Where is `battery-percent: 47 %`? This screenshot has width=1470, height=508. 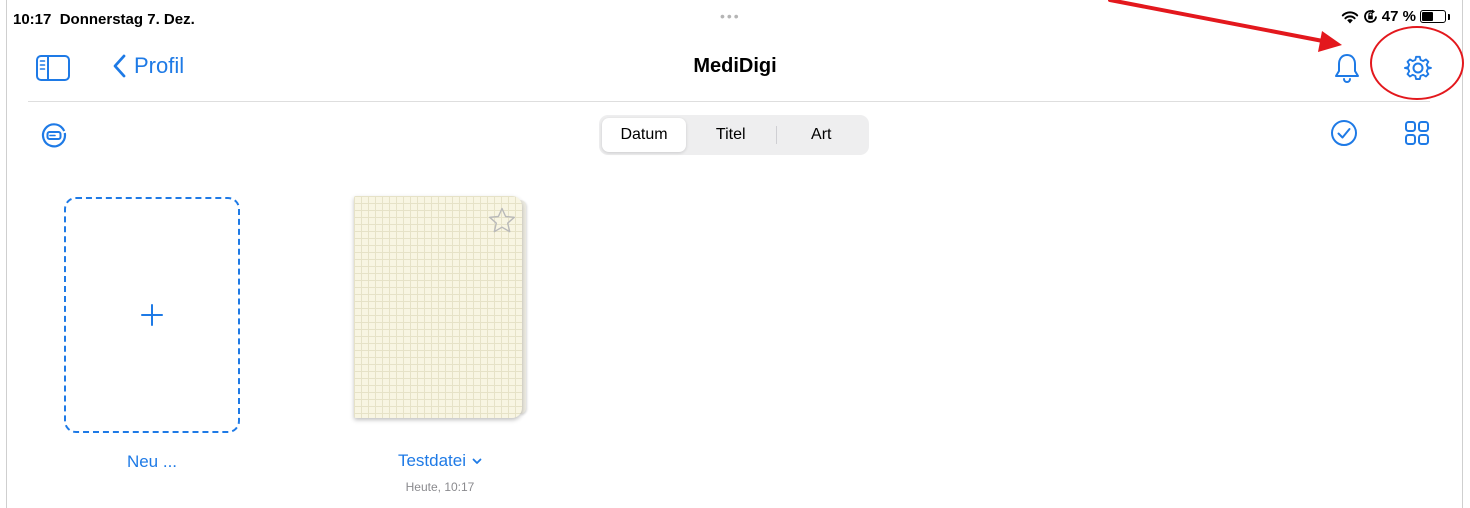 battery-percent: 47 % is located at coordinates (1398, 16).